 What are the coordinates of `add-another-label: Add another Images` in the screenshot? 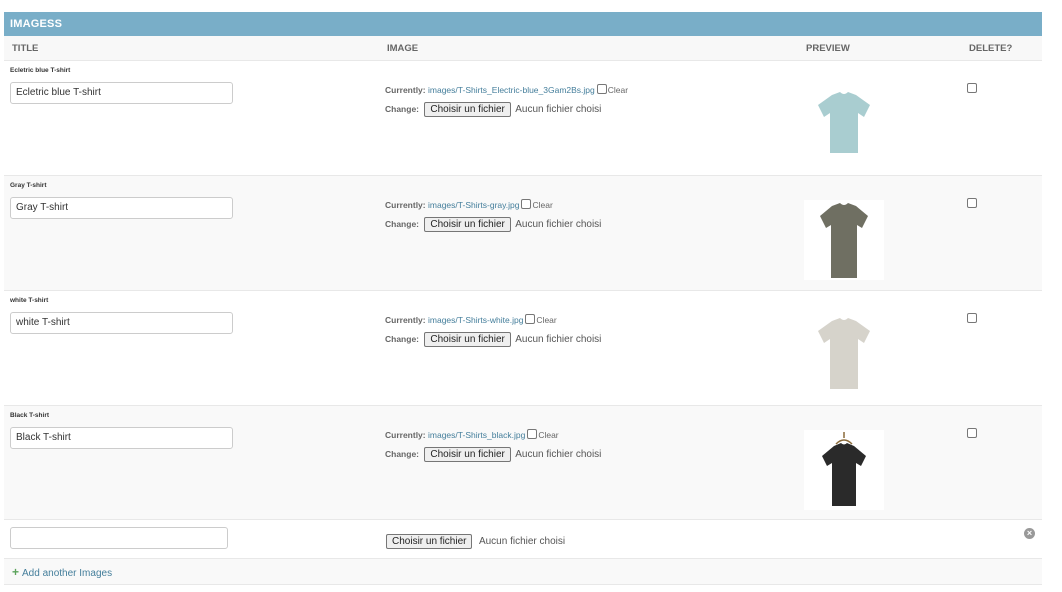 It's located at (67, 573).